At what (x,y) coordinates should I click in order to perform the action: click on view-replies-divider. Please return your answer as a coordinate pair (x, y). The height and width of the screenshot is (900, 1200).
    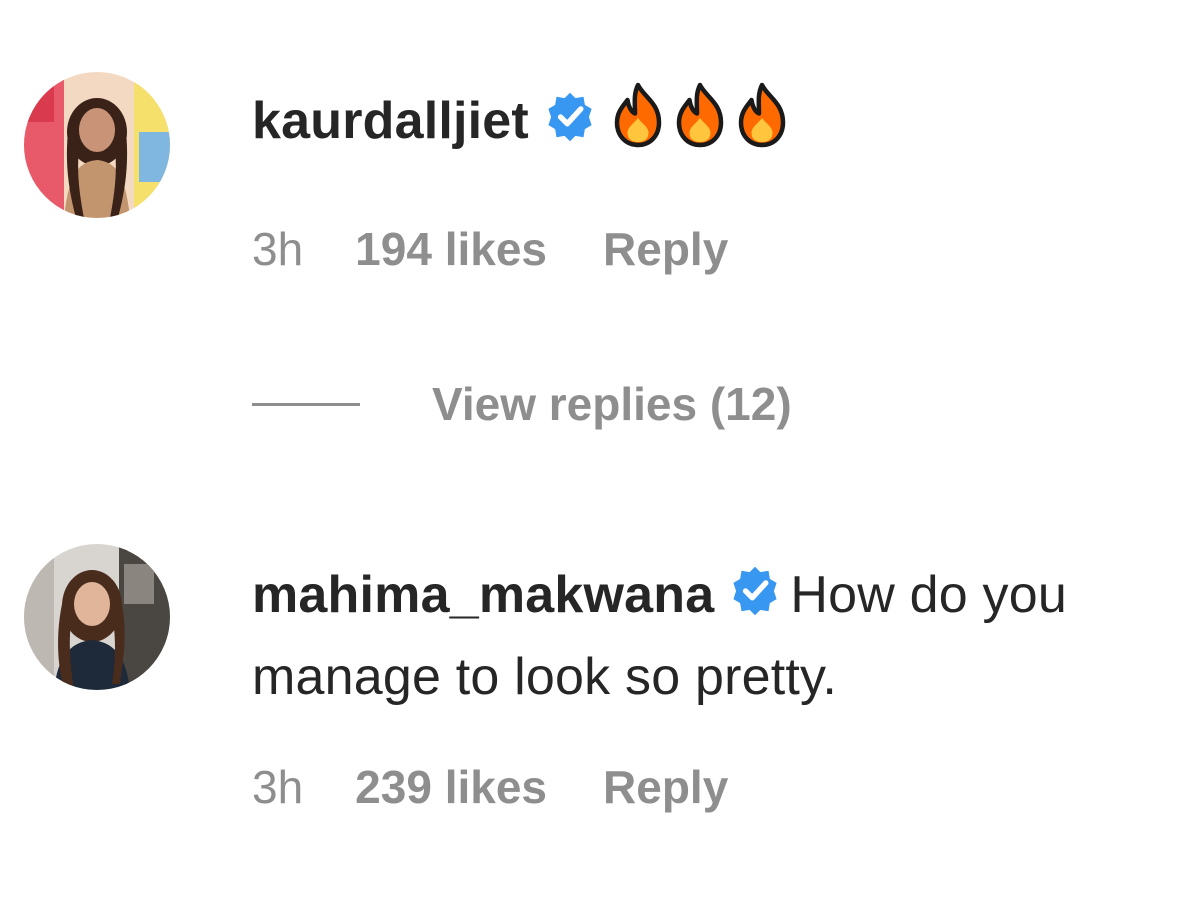
    Looking at the image, I should click on (306, 404).